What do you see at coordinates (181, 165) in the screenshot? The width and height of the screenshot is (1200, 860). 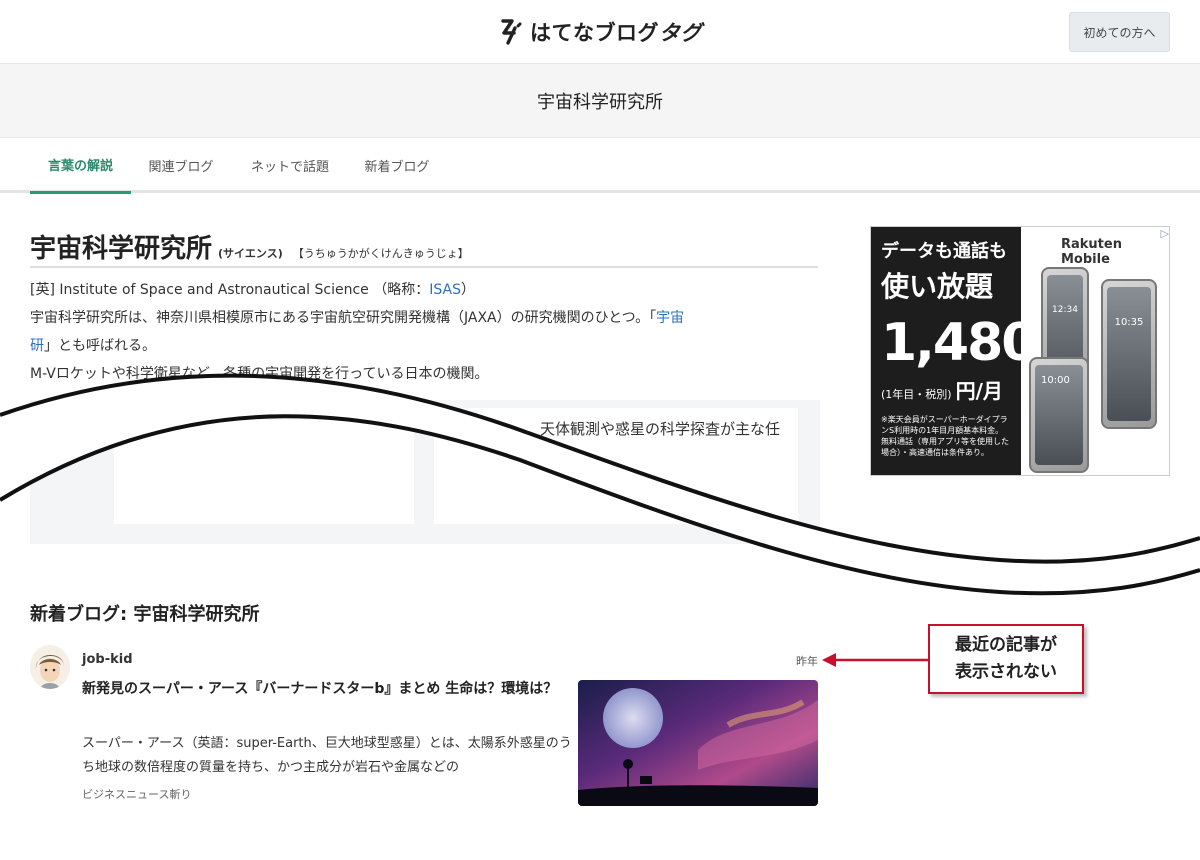 I see `tab-related-blogs: 関連ブログ` at bounding box center [181, 165].